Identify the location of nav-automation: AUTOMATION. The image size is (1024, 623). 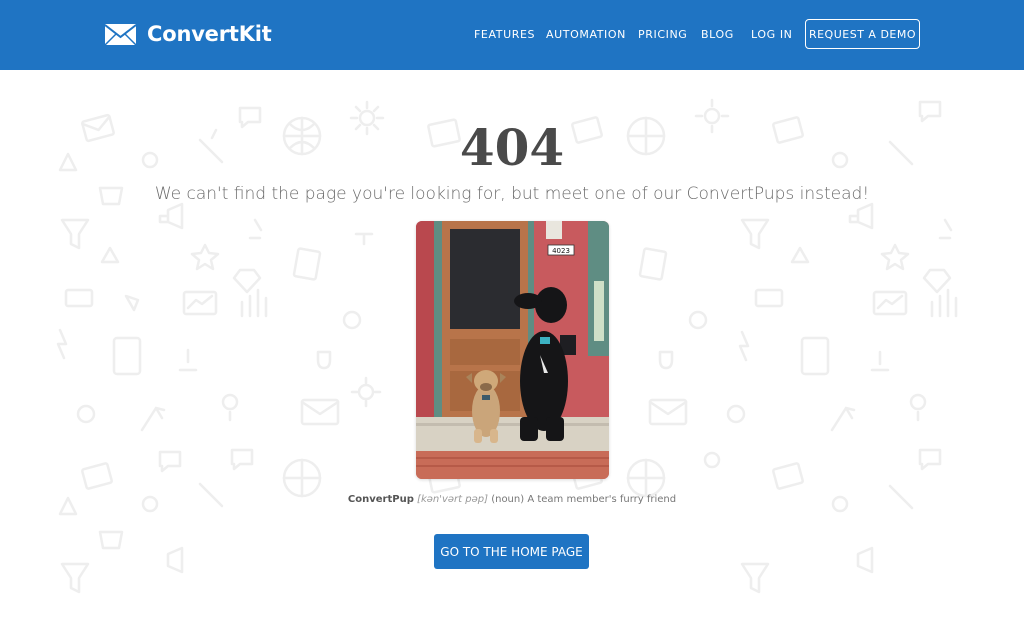
(586, 34).